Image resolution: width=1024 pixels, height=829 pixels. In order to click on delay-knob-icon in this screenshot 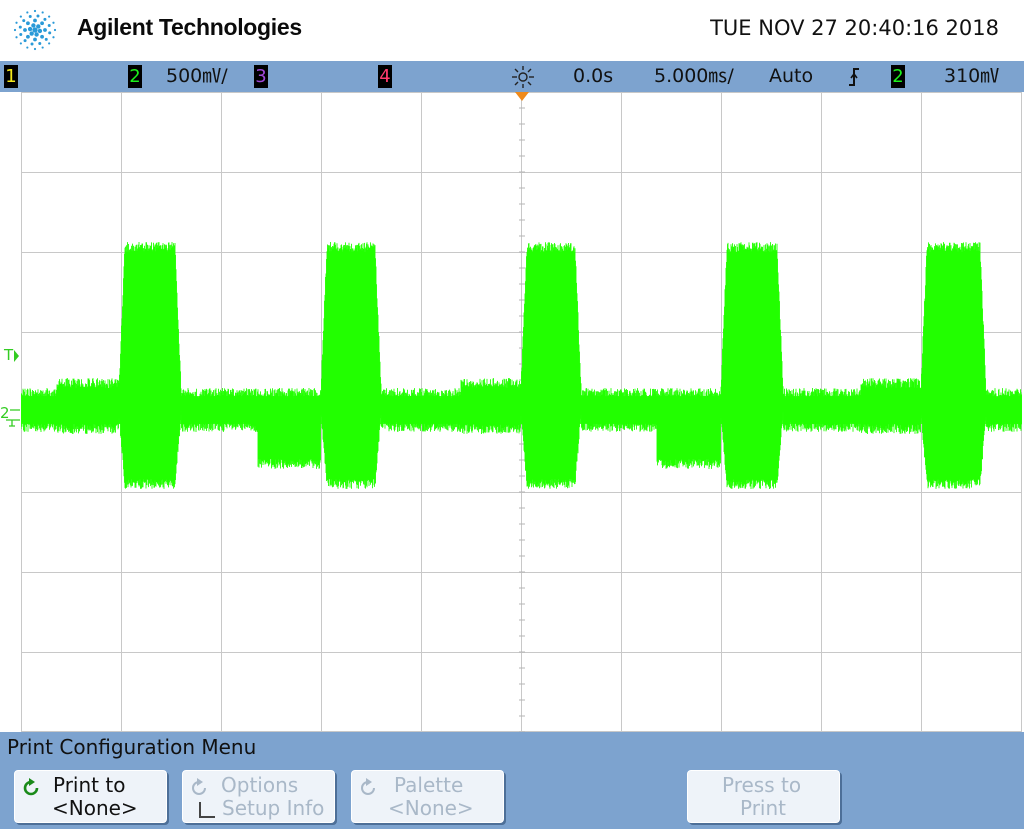, I will do `click(523, 77)`.